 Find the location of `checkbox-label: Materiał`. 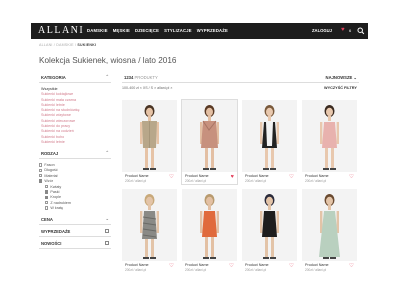

checkbox-label: Materiał is located at coordinates (51, 175).